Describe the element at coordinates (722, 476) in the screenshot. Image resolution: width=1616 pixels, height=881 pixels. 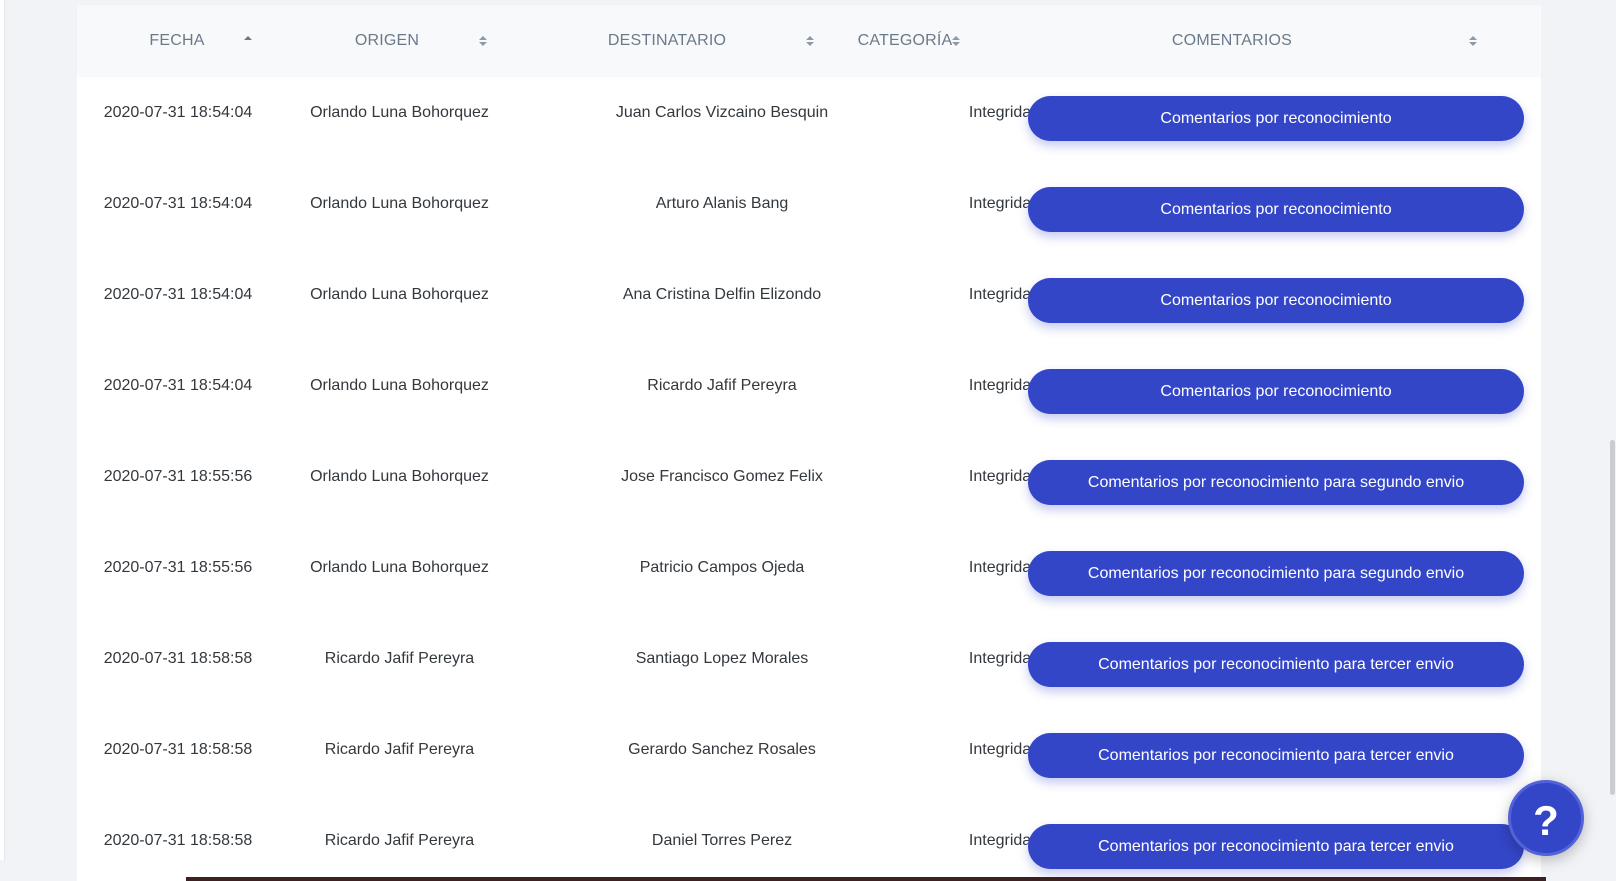
I see `cell-destinatario: Jose Francisco Gomez Felix` at that location.